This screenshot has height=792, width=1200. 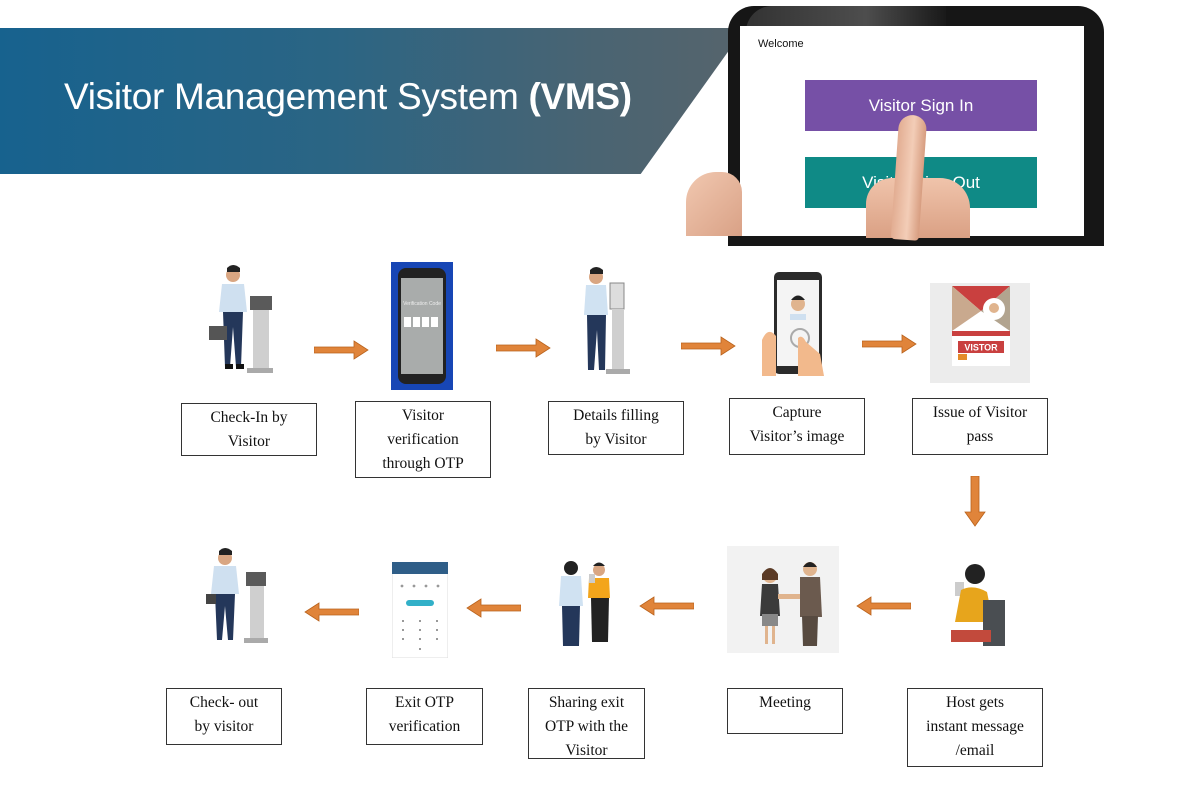 What do you see at coordinates (422, 326) in the screenshot?
I see `otp-phone-icon: Verification Code` at bounding box center [422, 326].